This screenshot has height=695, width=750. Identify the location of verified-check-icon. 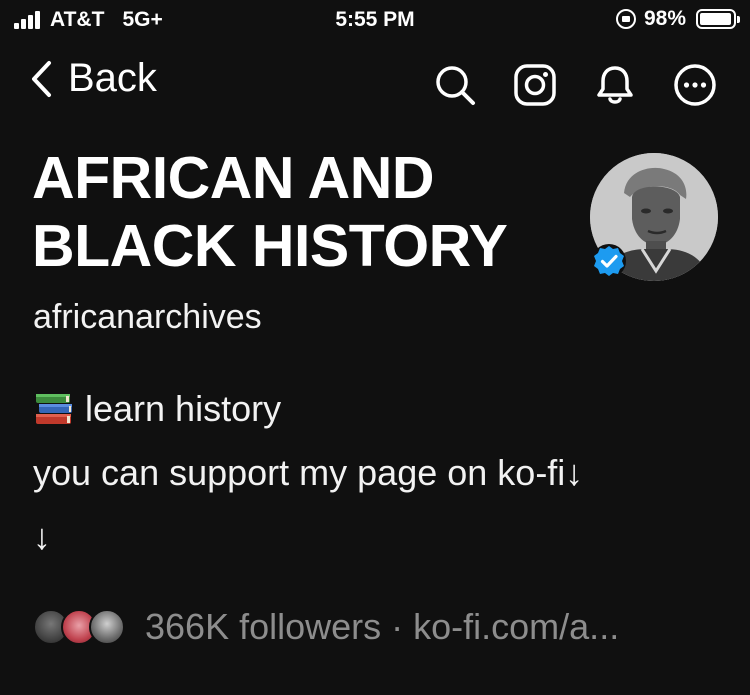
(609, 261).